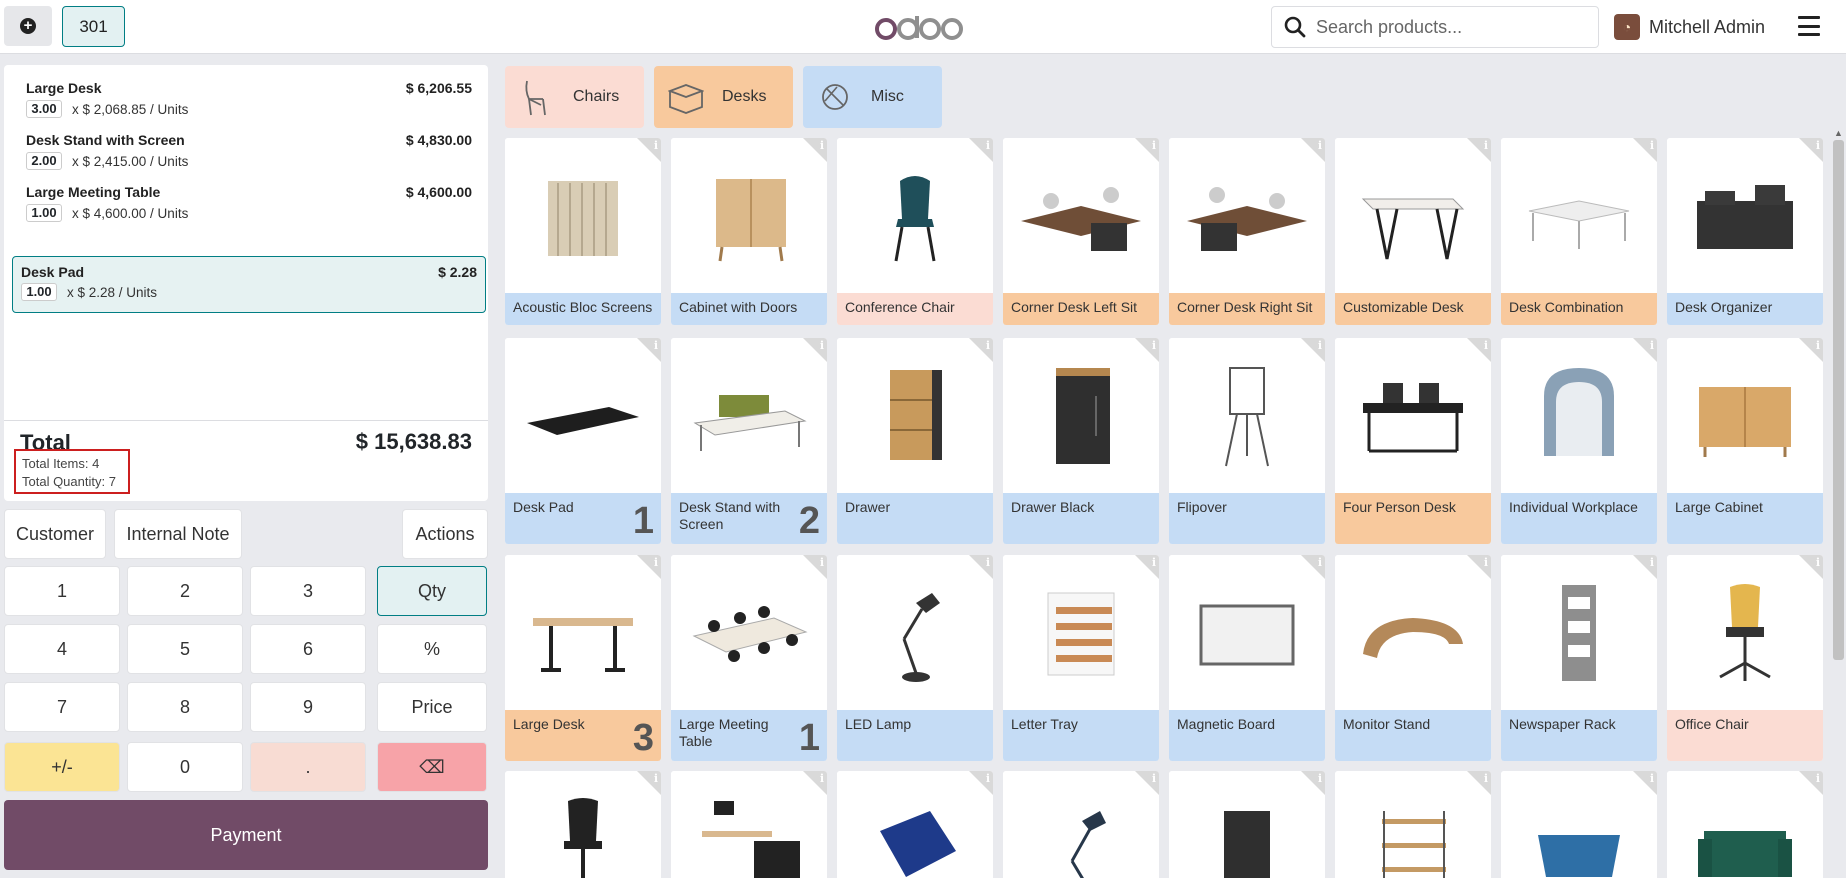 This screenshot has height=878, width=1846. Describe the element at coordinates (457, 272) in the screenshot. I see `order-line-price: $ 2.28` at that location.